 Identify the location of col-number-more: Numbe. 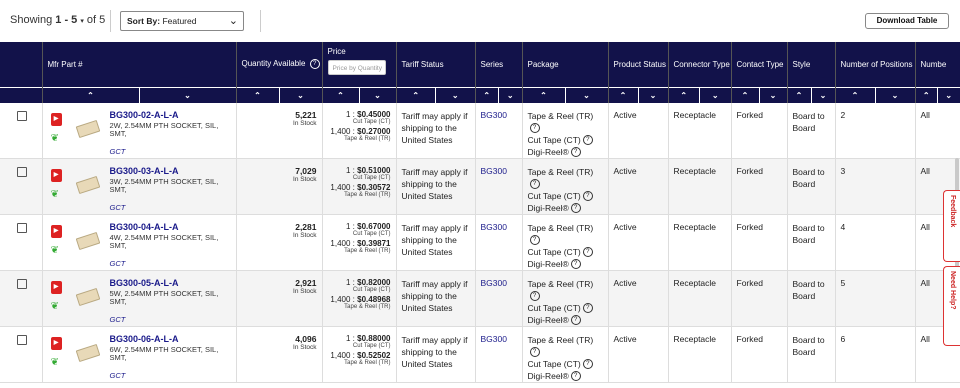
(937, 64).